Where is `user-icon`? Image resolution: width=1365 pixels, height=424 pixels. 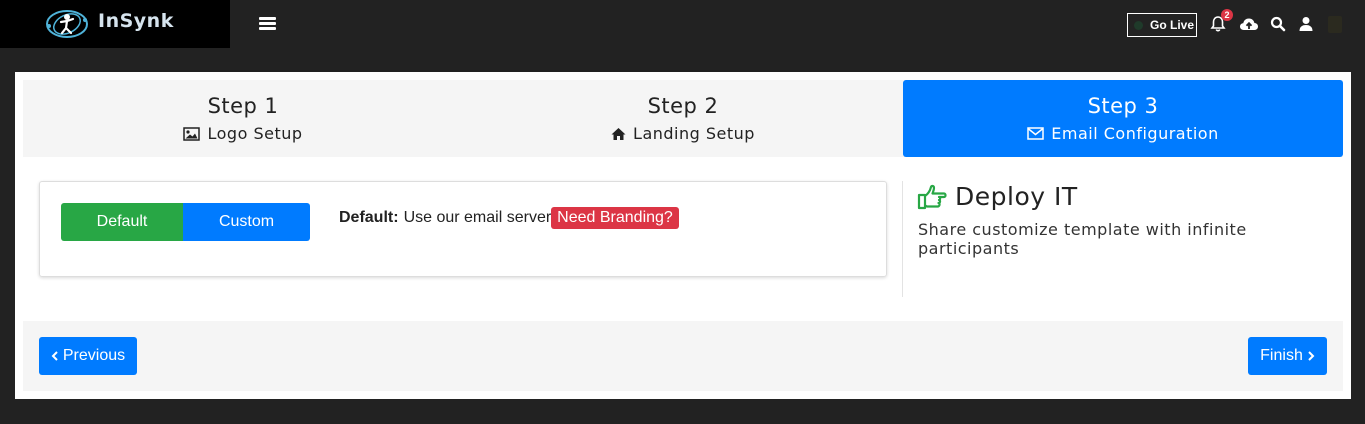
user-icon is located at coordinates (1306, 24).